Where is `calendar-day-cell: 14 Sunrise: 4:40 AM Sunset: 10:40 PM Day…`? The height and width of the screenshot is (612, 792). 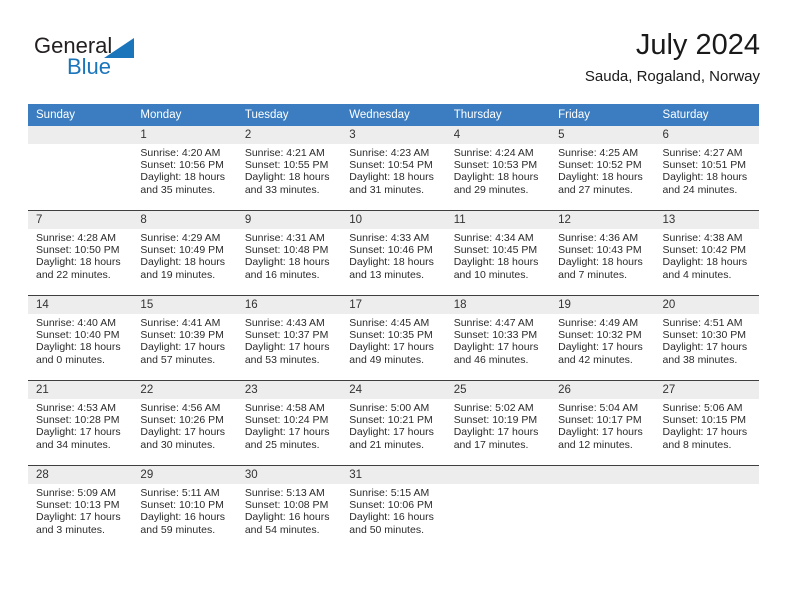
calendar-day-cell: 14 Sunrise: 4:40 AM Sunset: 10:40 PM Day… is located at coordinates (80, 338).